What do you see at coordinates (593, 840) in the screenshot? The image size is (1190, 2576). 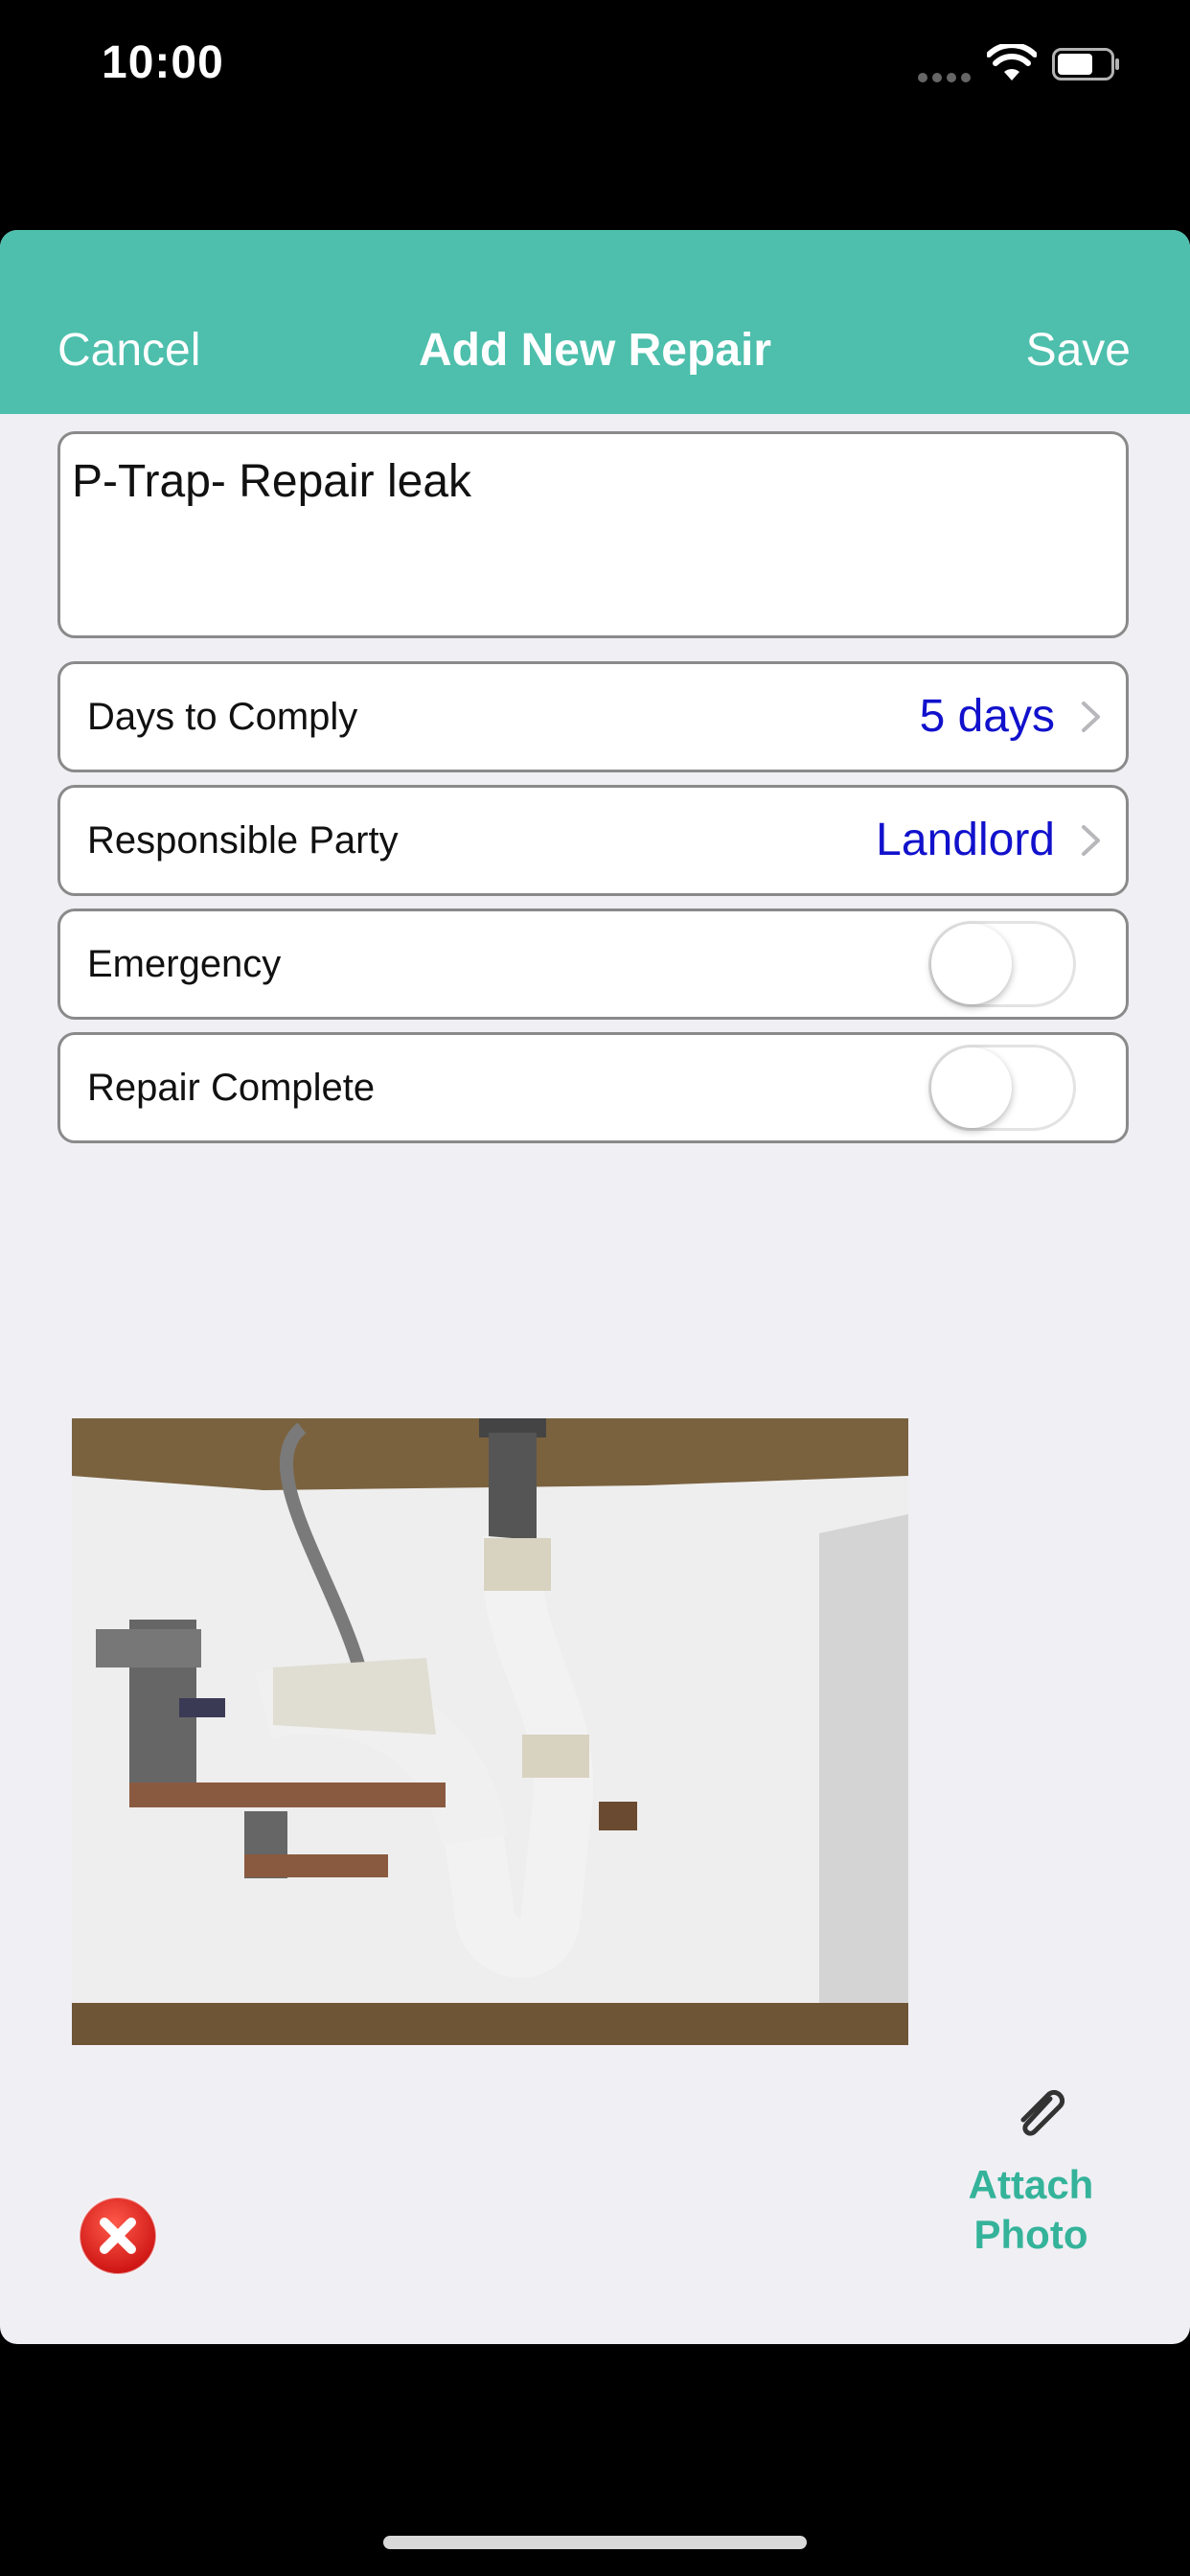 I see `responsible-party-row: Responsible Party Landlord` at bounding box center [593, 840].